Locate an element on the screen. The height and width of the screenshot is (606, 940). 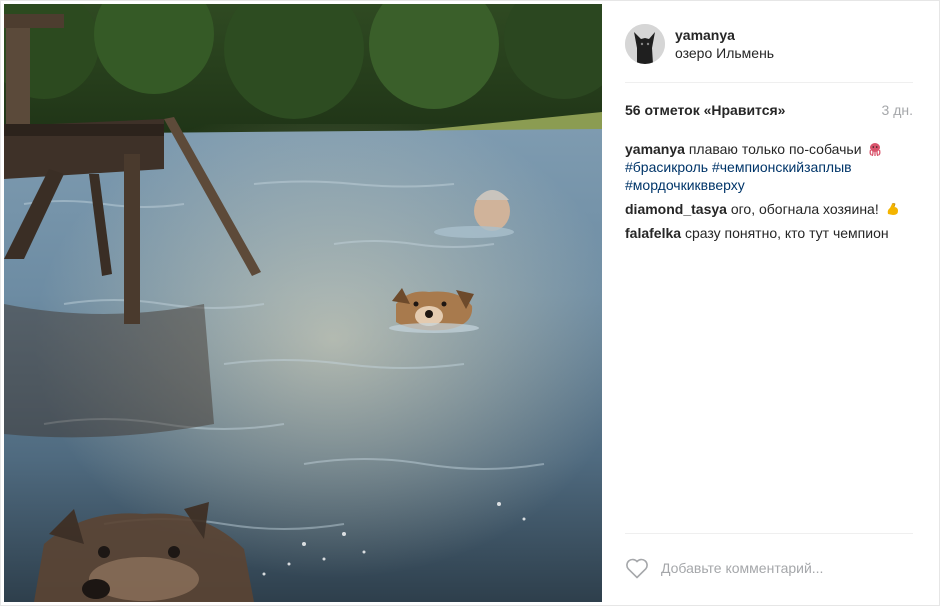
post-author: yamanya is located at coordinates (724, 35).